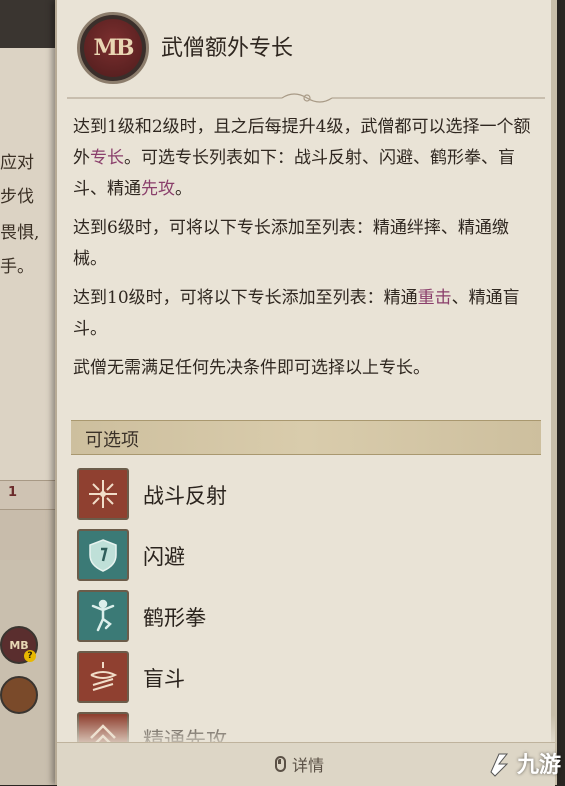 The width and height of the screenshot is (565, 786). I want to click on background-level-number: 1, so click(13, 492).